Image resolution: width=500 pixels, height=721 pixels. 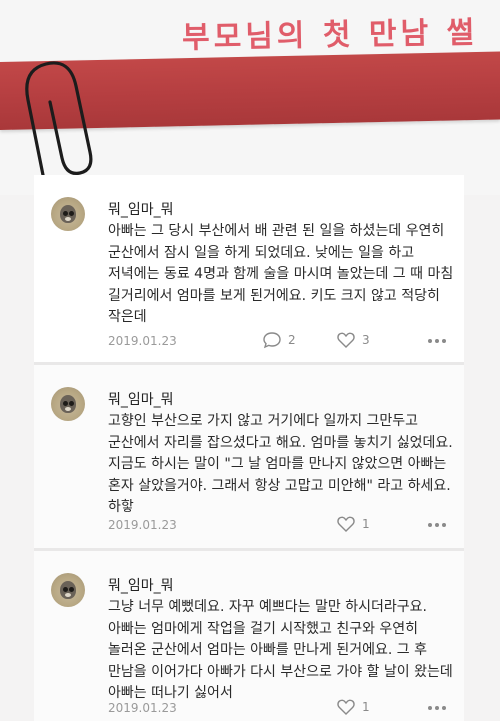 I want to click on like-count: 3, so click(x=366, y=340).